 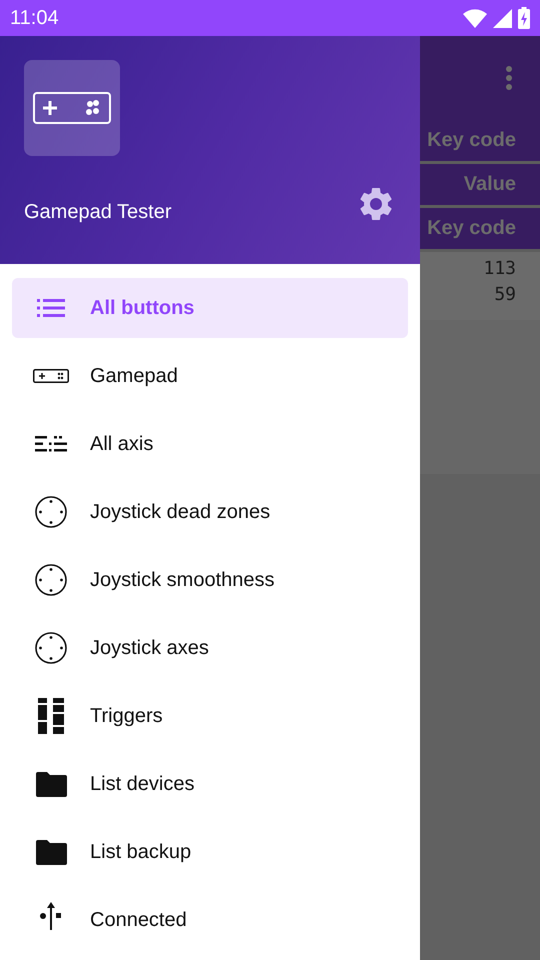 I want to click on wifi-icon, so click(x=475, y=18).